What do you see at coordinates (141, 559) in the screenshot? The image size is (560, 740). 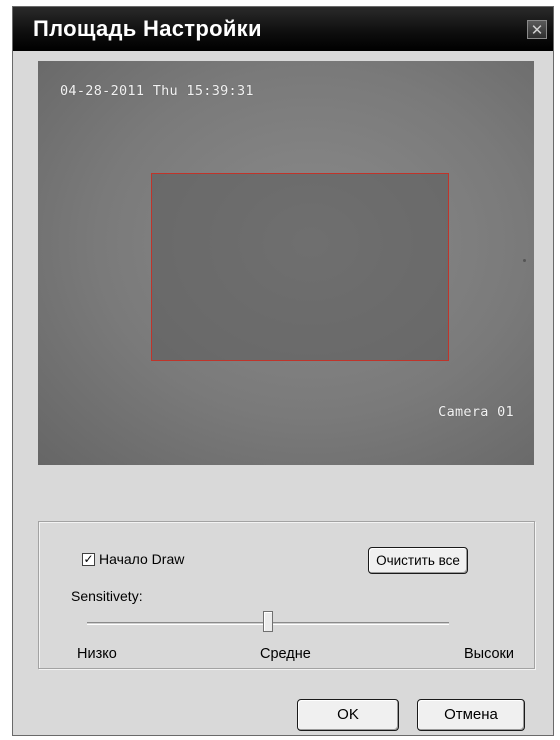 I see `start-draw-label: Начало Draw` at bounding box center [141, 559].